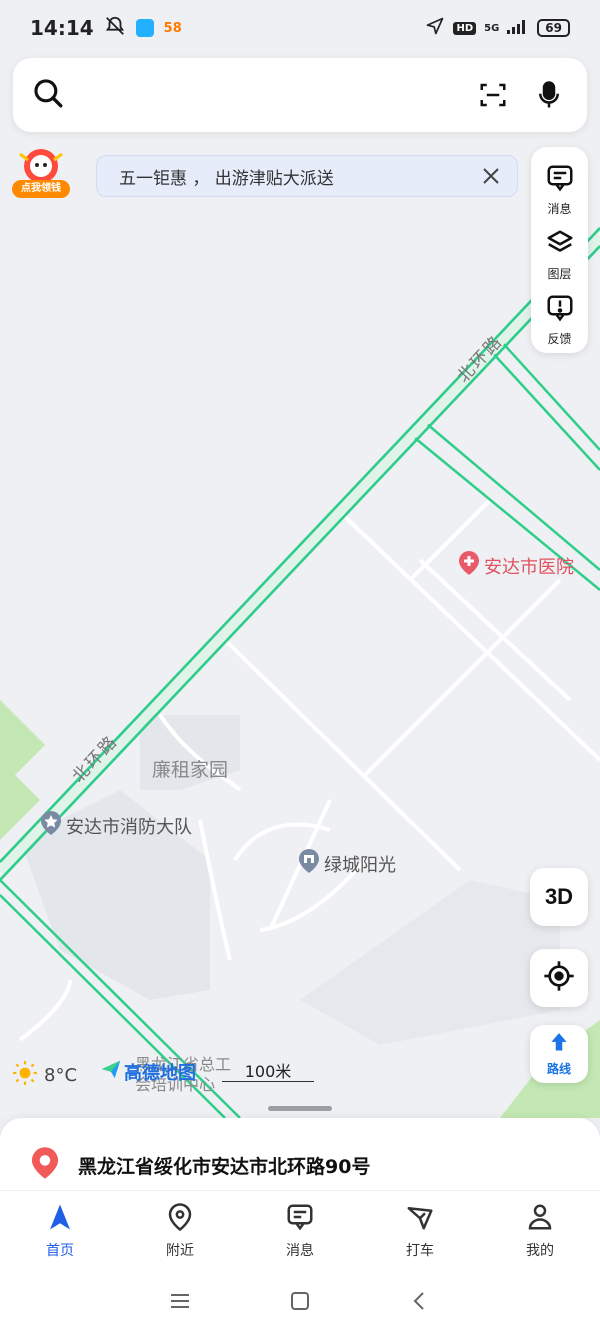 The height and width of the screenshot is (1333, 600). What do you see at coordinates (300, 28) in the screenshot?
I see `status-bar: 14:14 58 HD 5G 69` at bounding box center [300, 28].